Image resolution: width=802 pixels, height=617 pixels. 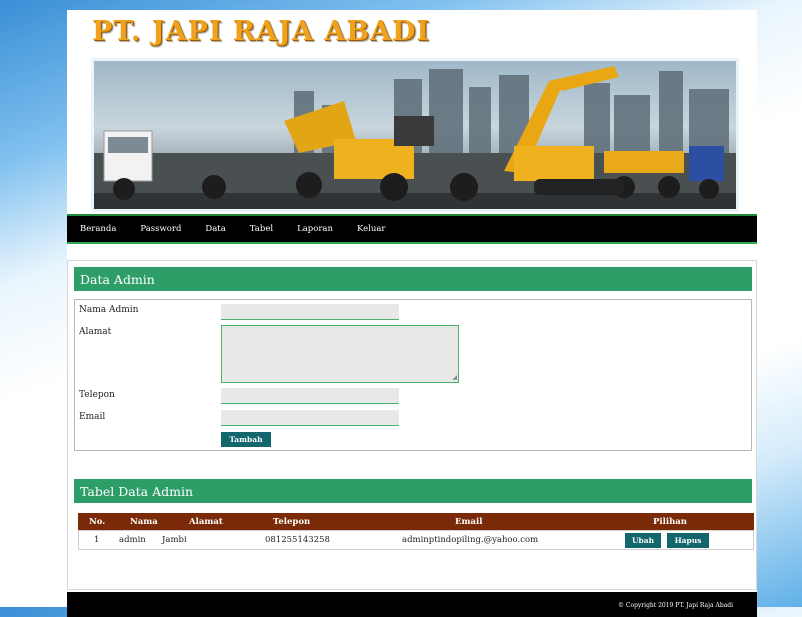 What do you see at coordinates (688, 540) in the screenshot?
I see `hapus-button: Hapus` at bounding box center [688, 540].